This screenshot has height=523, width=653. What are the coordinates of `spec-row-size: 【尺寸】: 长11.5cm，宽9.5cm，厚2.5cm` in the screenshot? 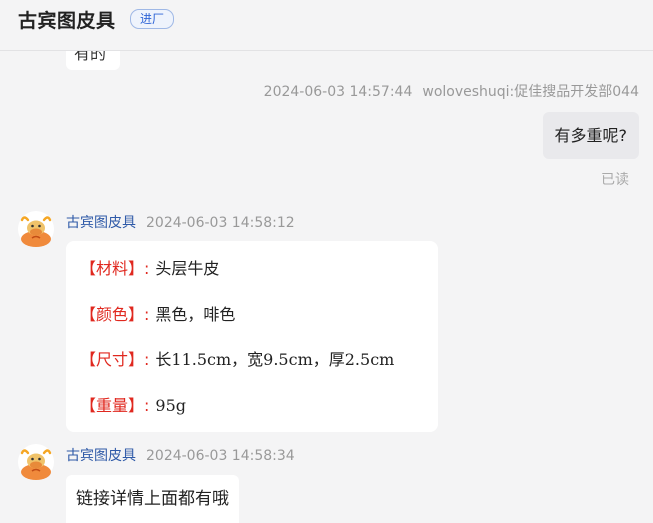 It's located at (237, 358).